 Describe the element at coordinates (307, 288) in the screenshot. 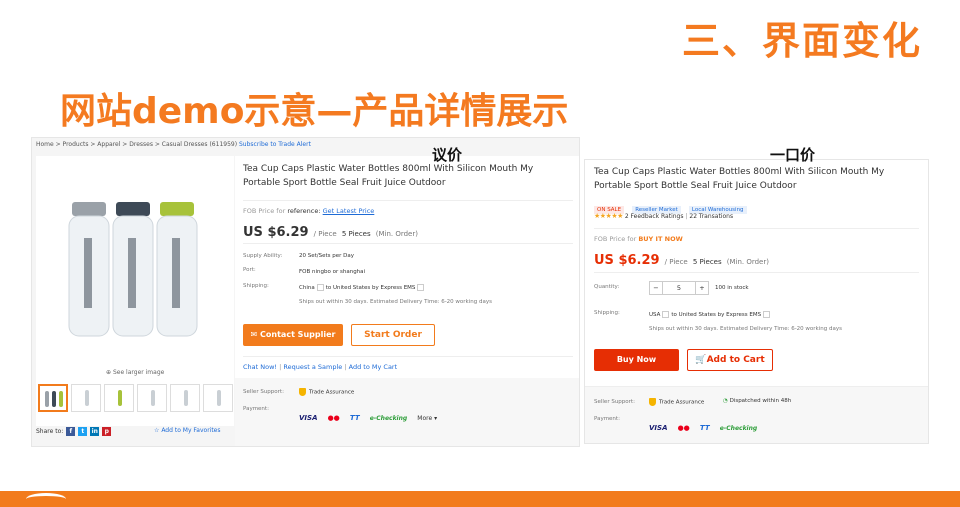

I see `ship-from: China` at that location.